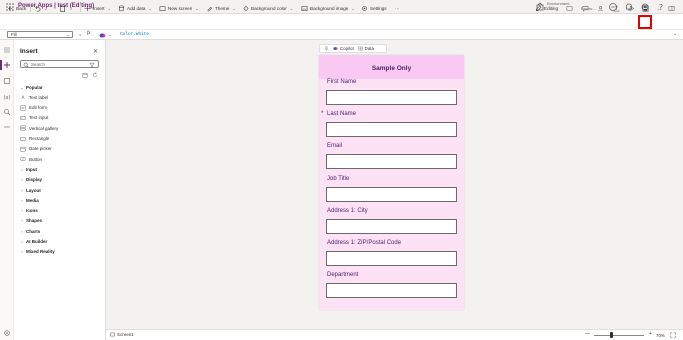  What do you see at coordinates (80, 34) in the screenshot?
I see `equals-sign: =` at bounding box center [80, 34].